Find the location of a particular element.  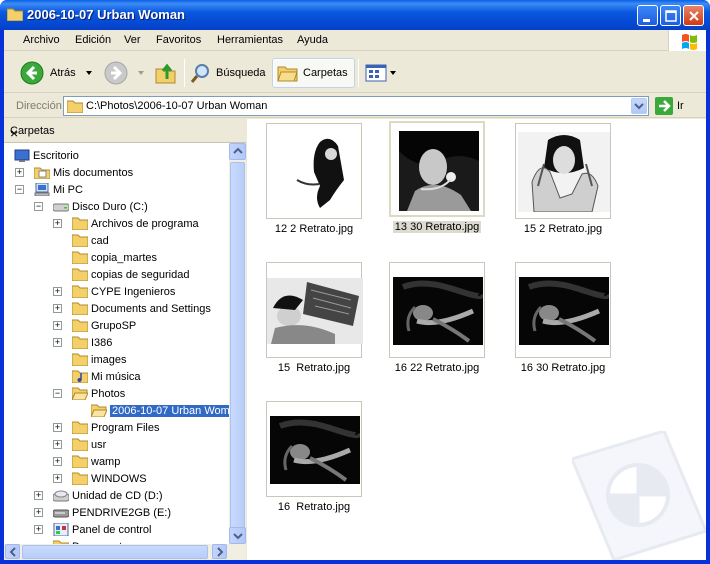

tree-node: copias de seguridad is located at coordinates (130, 274).